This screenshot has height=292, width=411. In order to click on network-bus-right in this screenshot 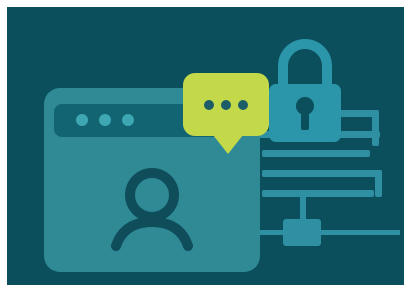, I will do `click(360, 232)`.